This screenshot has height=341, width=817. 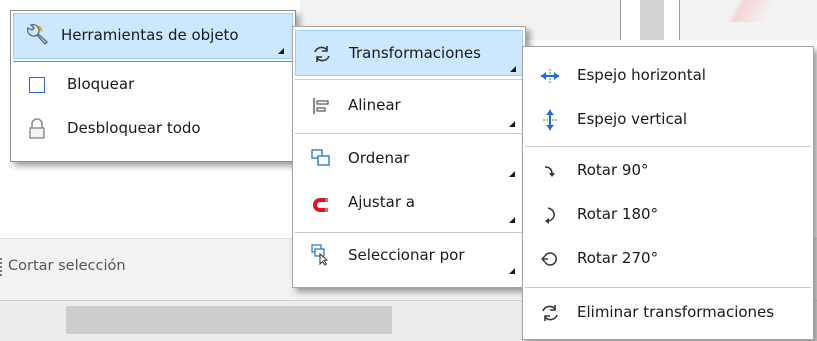 What do you see at coordinates (668, 215) in the screenshot?
I see `rotate-180-menu-item: Rotar 180°` at bounding box center [668, 215].